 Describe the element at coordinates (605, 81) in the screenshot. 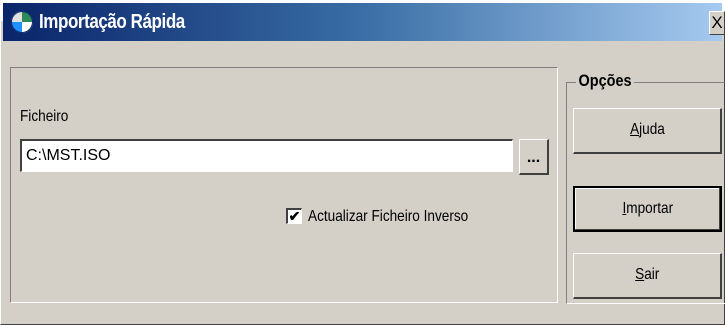

I see `options-group-title: Opções` at that location.